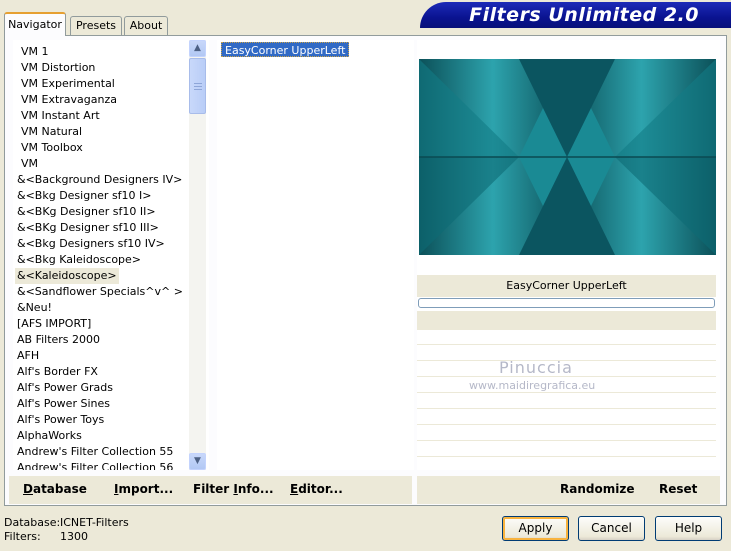  Describe the element at coordinates (688, 528) in the screenshot. I see `help-button: Help` at that location.